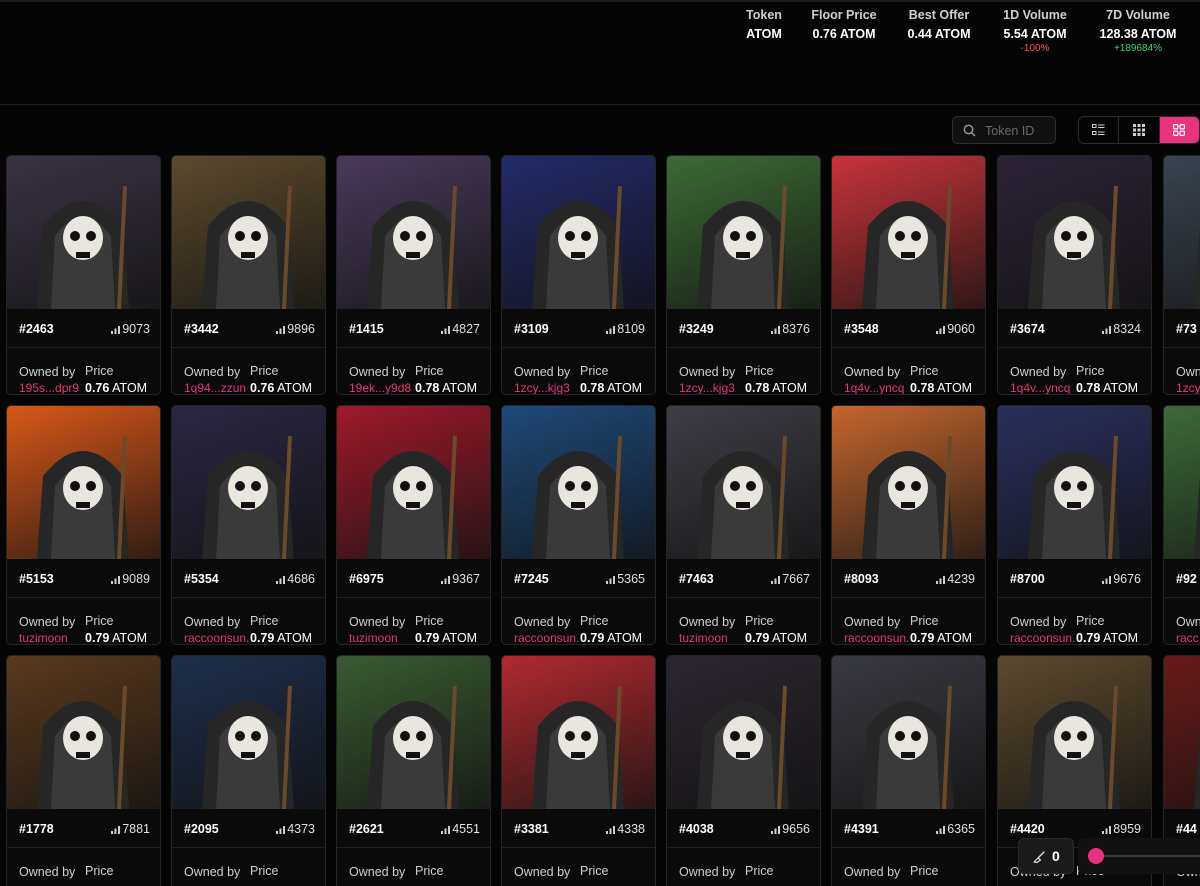  I want to click on price-amount: 0.78, so click(592, 388).